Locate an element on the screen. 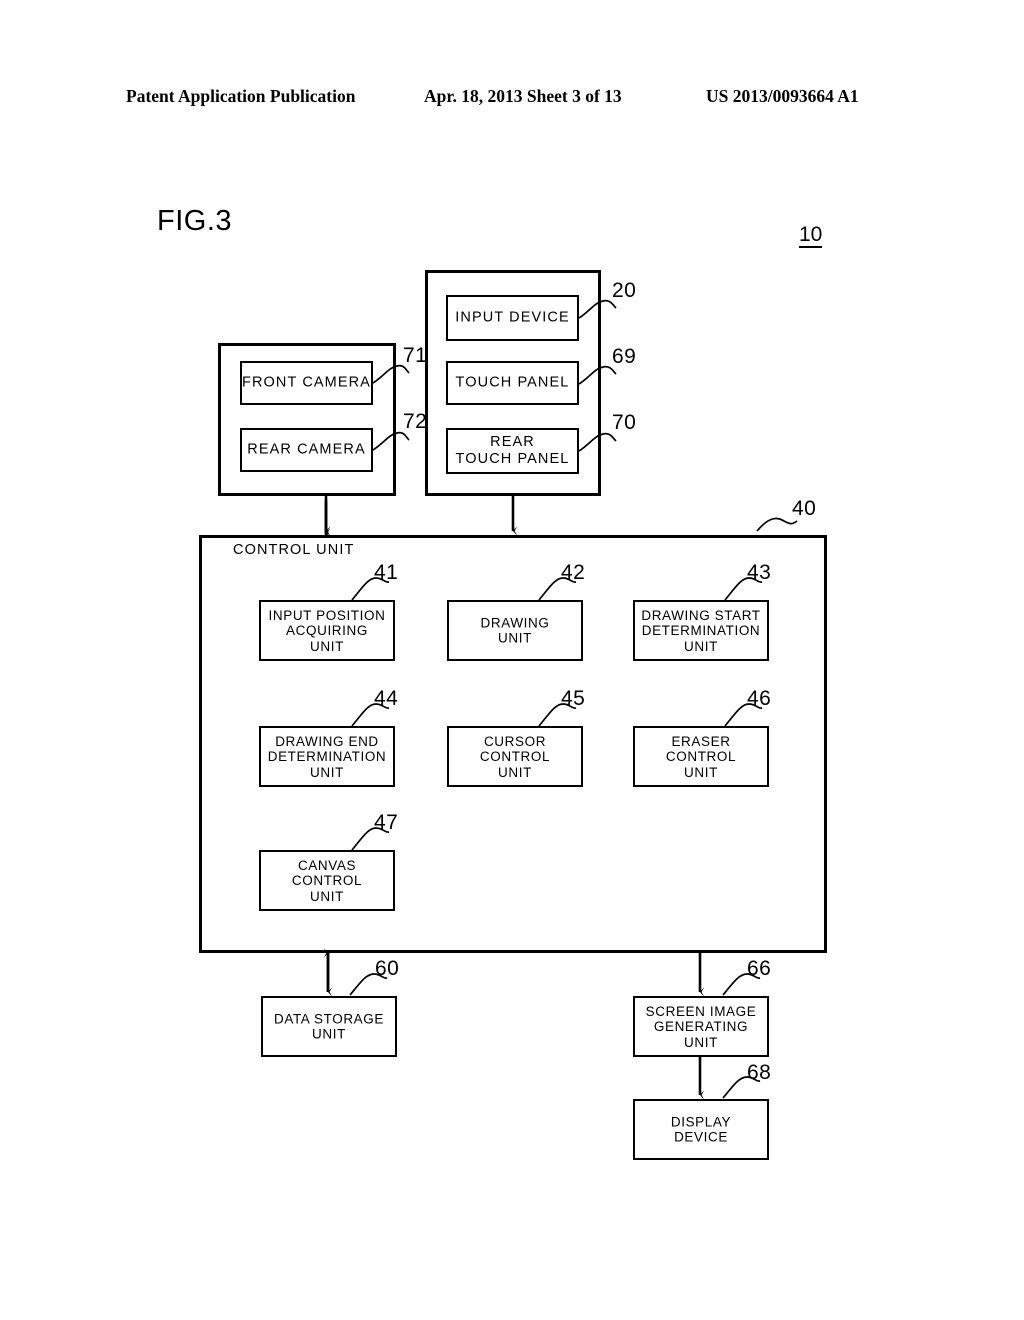 This screenshot has width=1024, height=1320. input-device-label: INPUT DEVICE is located at coordinates (512, 317).